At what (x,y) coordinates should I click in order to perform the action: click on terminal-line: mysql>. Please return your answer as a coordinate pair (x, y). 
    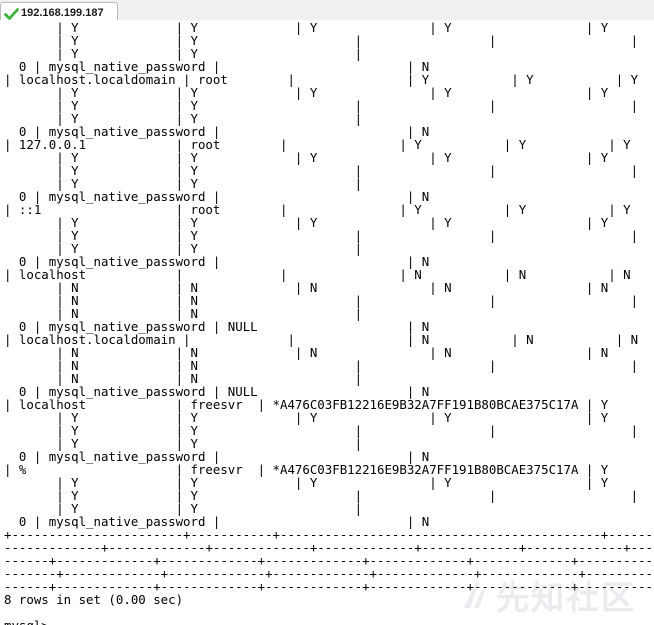
    Looking at the image, I should click on (26, 622).